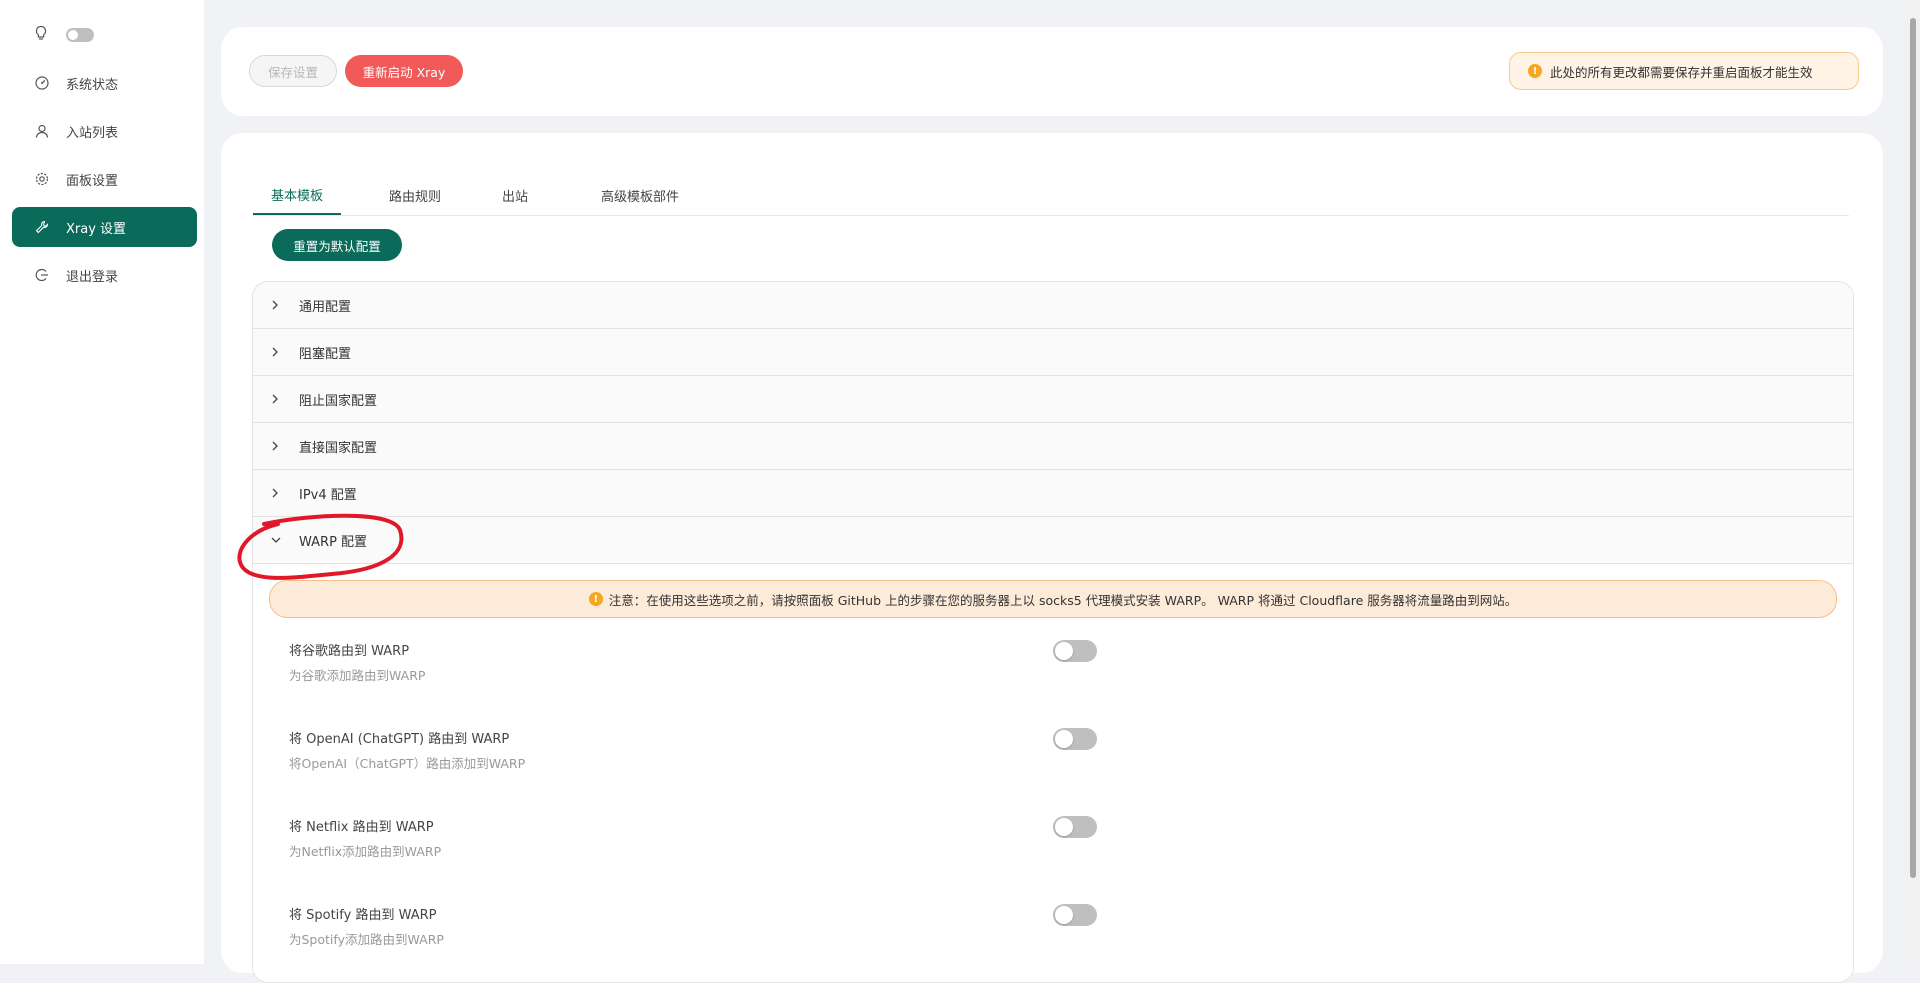 This screenshot has width=1920, height=983. Describe the element at coordinates (92, 181) in the screenshot. I see `sidebar-item-label: 面板设置` at that location.